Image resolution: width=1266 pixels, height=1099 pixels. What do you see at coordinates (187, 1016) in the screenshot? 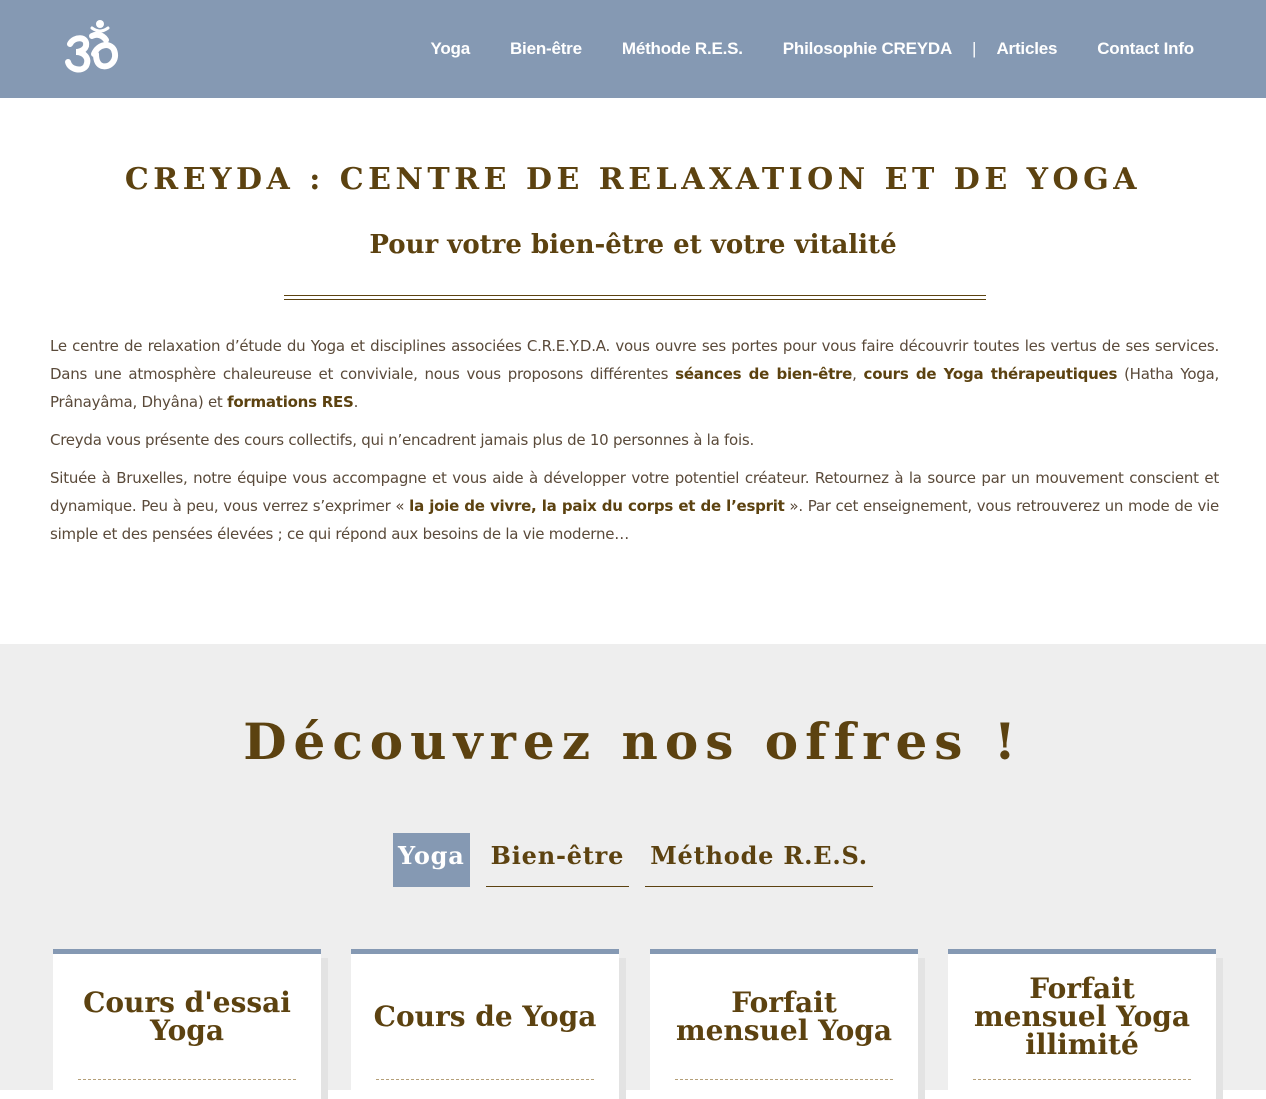
I see `offer-card-title: Cours d'essai Yoga` at bounding box center [187, 1016].